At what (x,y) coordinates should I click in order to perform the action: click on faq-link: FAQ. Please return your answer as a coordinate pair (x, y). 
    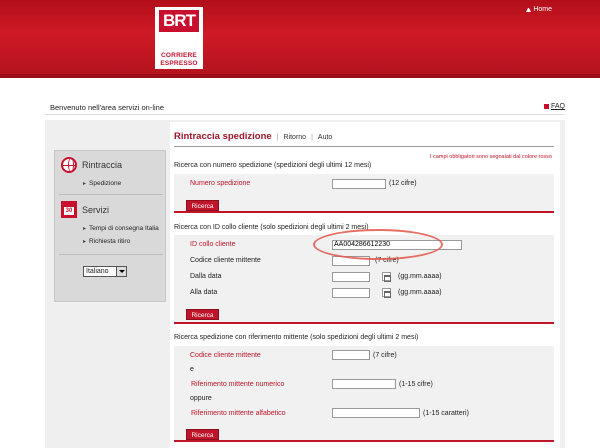
    Looking at the image, I should click on (554, 106).